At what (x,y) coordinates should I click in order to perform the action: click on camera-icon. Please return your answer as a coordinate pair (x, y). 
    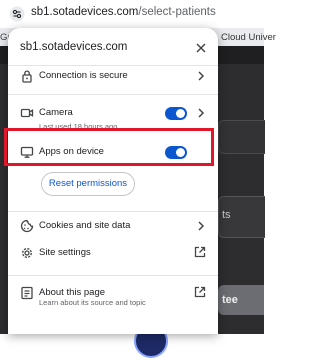
    Looking at the image, I should click on (27, 113).